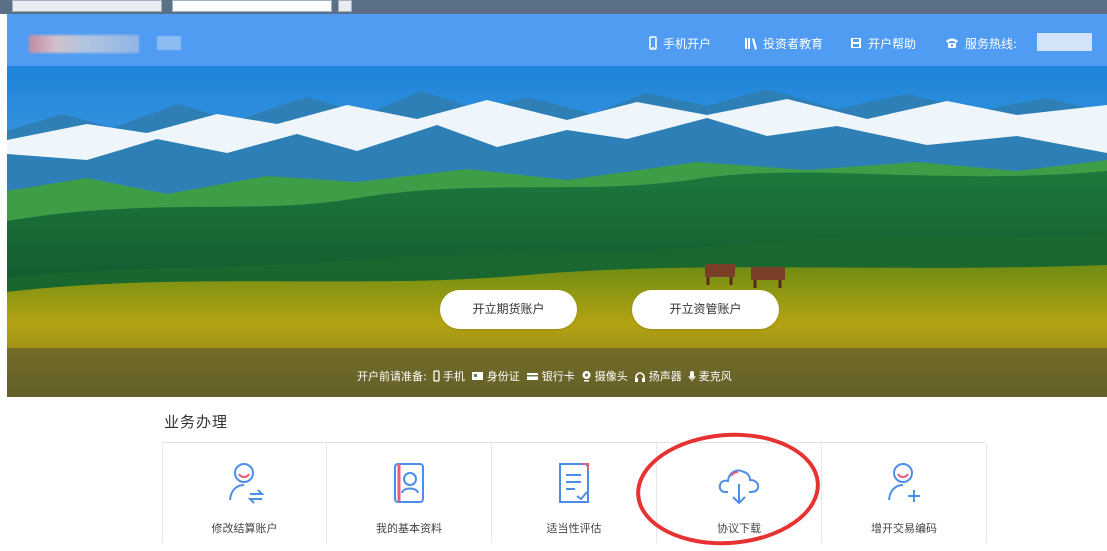 This screenshot has width=1107, height=551. I want to click on hotline-number-redacted, so click(1064, 42).